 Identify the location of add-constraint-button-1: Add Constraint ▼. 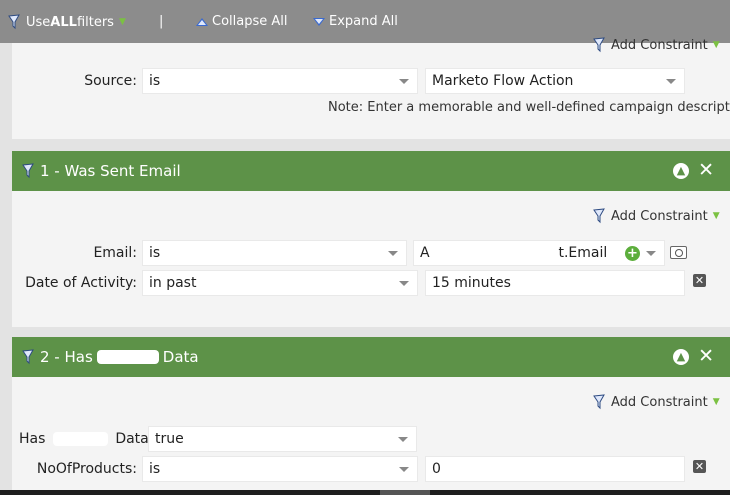
(656, 216).